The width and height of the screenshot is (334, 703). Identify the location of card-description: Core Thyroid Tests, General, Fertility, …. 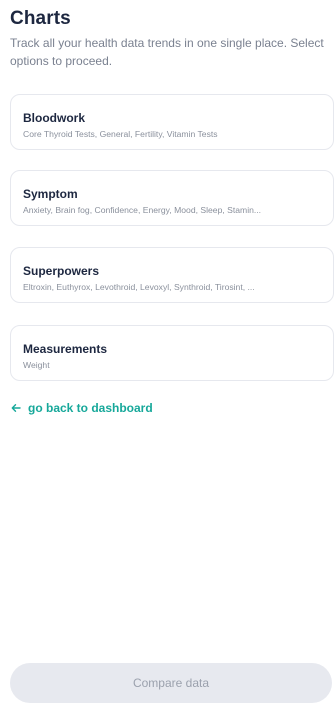
(120, 134).